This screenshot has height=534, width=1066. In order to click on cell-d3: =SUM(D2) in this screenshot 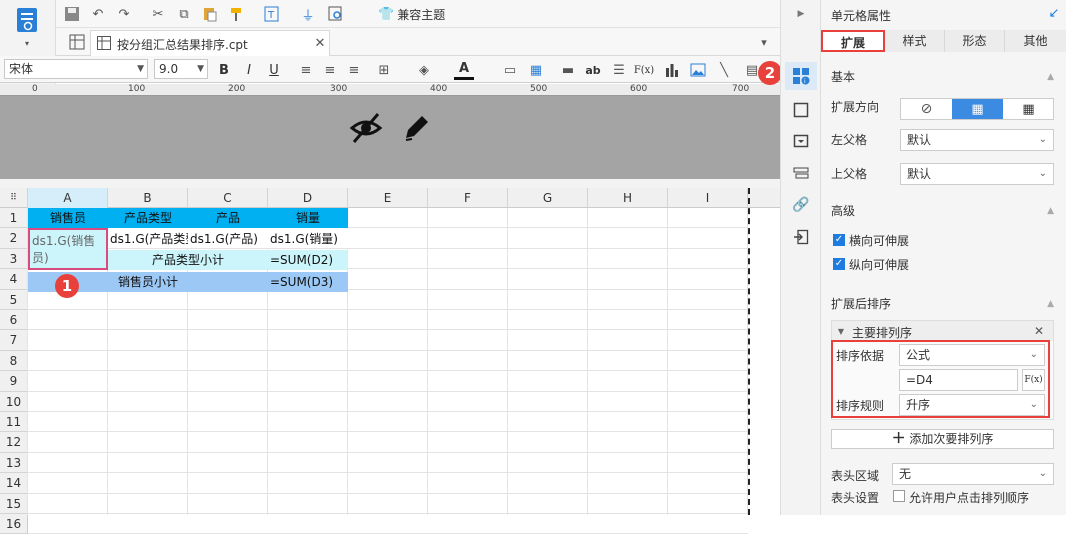, I will do `click(308, 260)`.